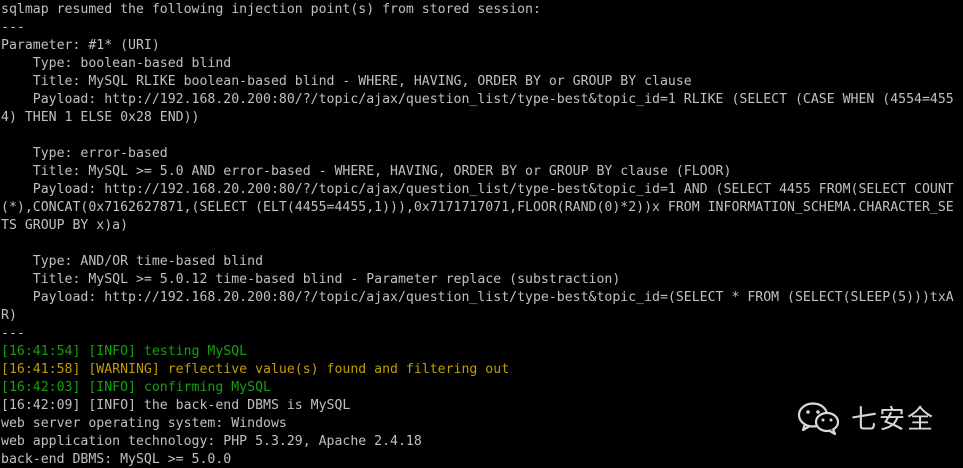  I want to click on terminal-line: TS GROUP BY x)a), so click(65, 225).